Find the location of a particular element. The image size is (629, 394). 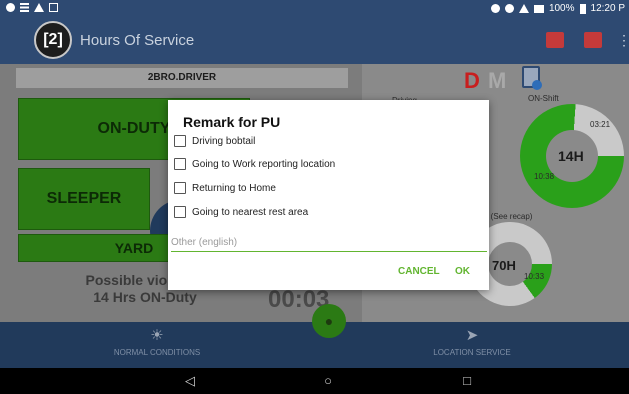

home-icon: ○ is located at coordinates (328, 381).